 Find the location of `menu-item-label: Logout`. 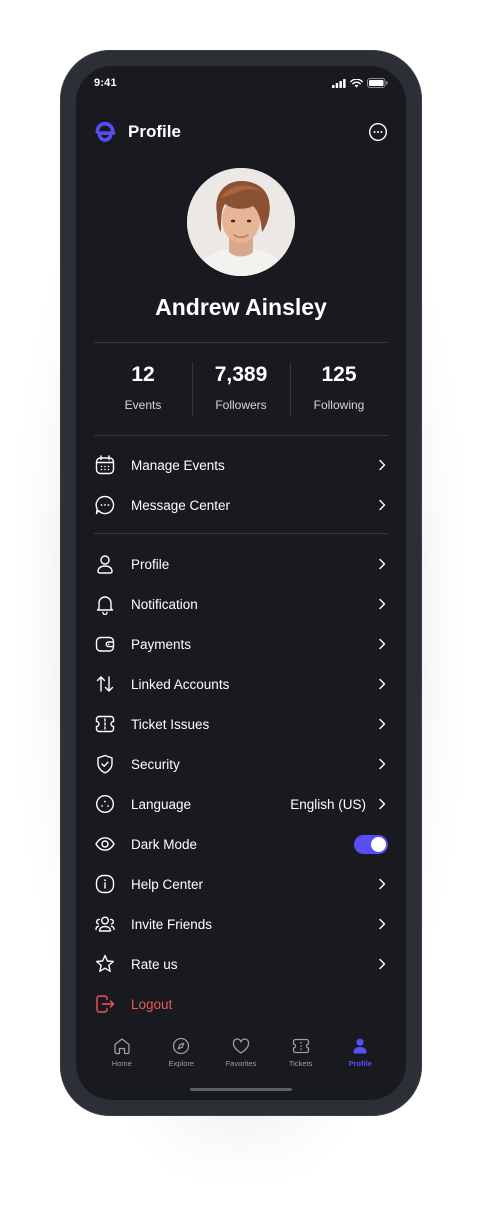

menu-item-label: Logout is located at coordinates (152, 1004).